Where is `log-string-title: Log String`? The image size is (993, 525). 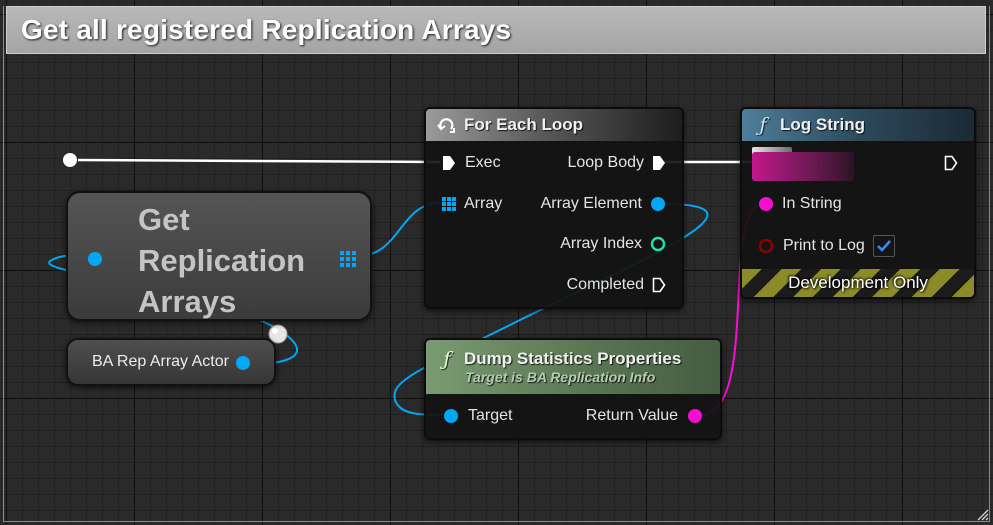
log-string-title: Log String is located at coordinates (822, 124).